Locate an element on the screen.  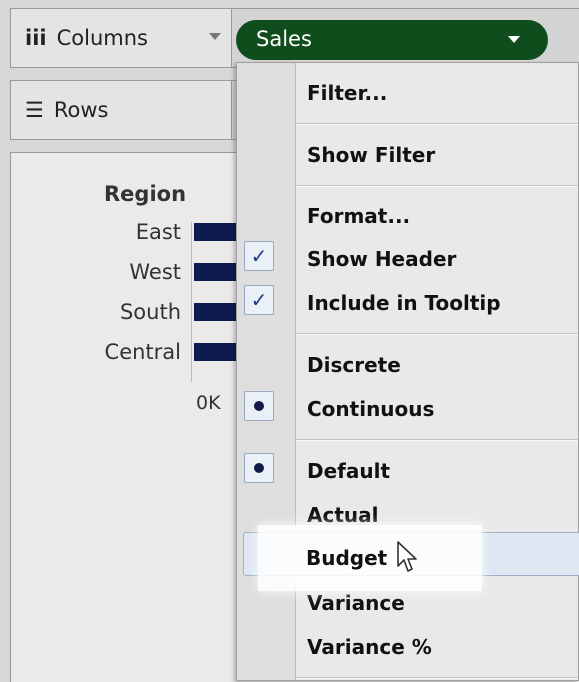
region-label-east: East is located at coordinates (158, 232).